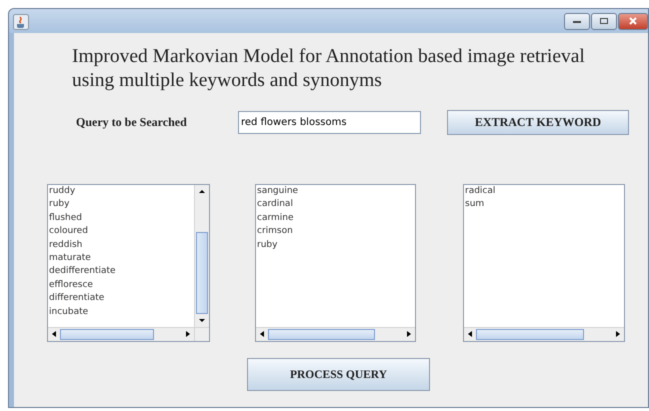 The image size is (649, 411). What do you see at coordinates (121, 259) in the screenshot?
I see `list-item: maturate` at bounding box center [121, 259].